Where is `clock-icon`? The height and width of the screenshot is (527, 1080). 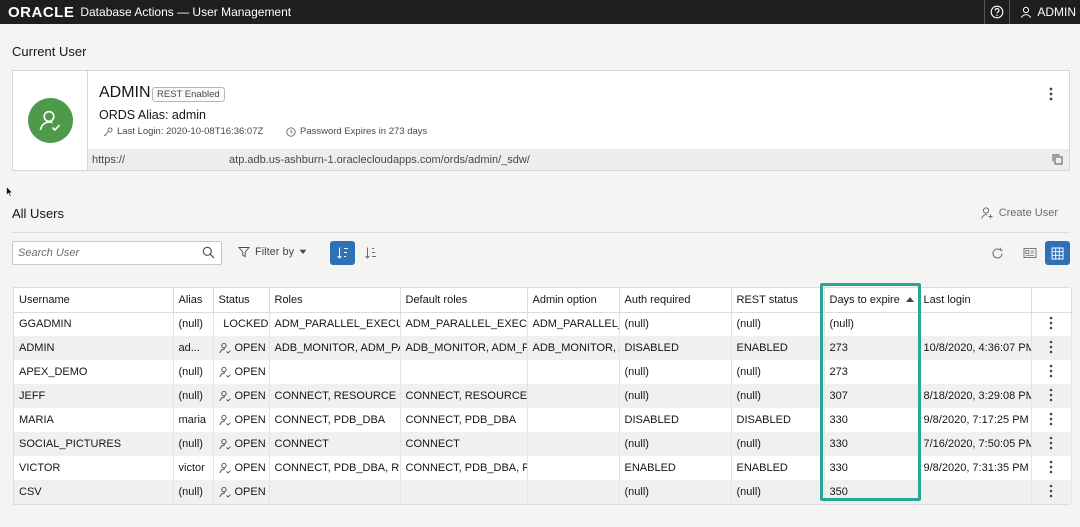
clock-icon is located at coordinates (291, 131).